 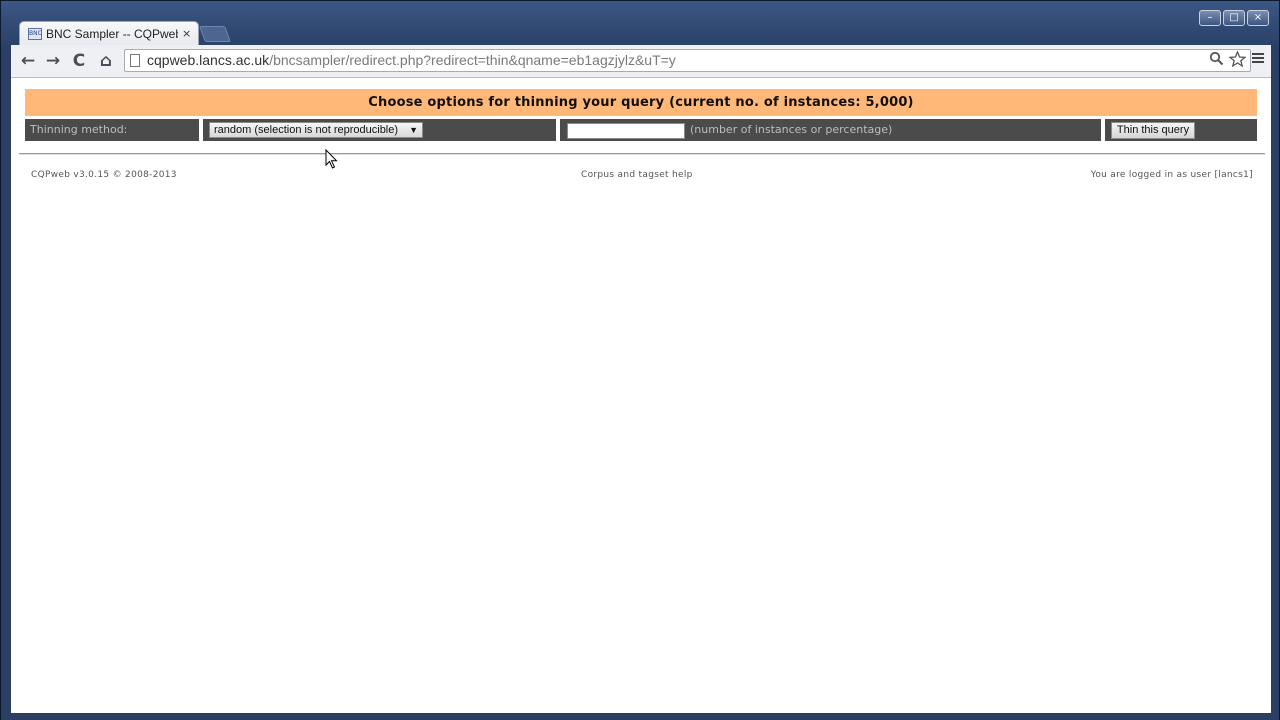 What do you see at coordinates (413, 130) in the screenshot?
I see `dropdown-arrow-icon: ▼` at bounding box center [413, 130].